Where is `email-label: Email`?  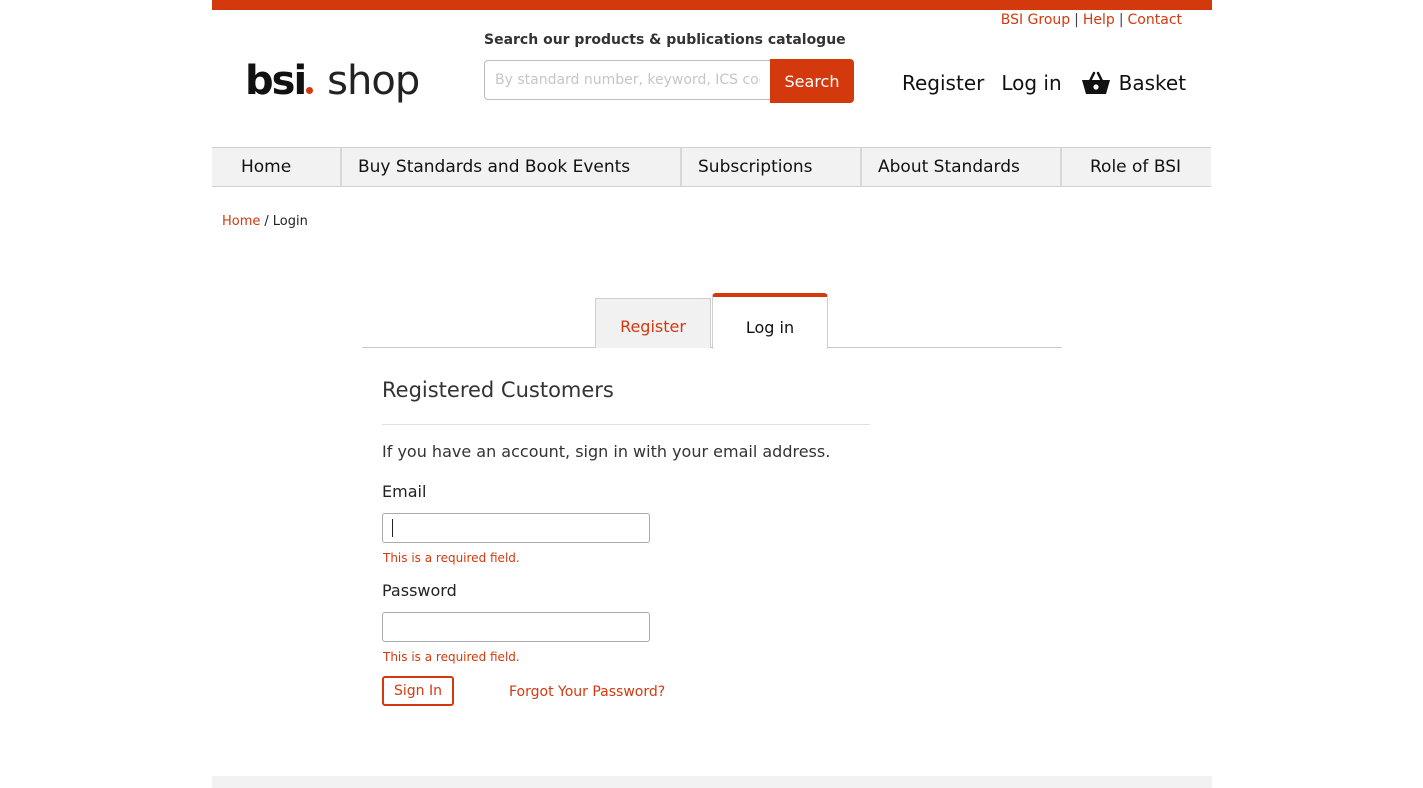
email-label: Email is located at coordinates (404, 491).